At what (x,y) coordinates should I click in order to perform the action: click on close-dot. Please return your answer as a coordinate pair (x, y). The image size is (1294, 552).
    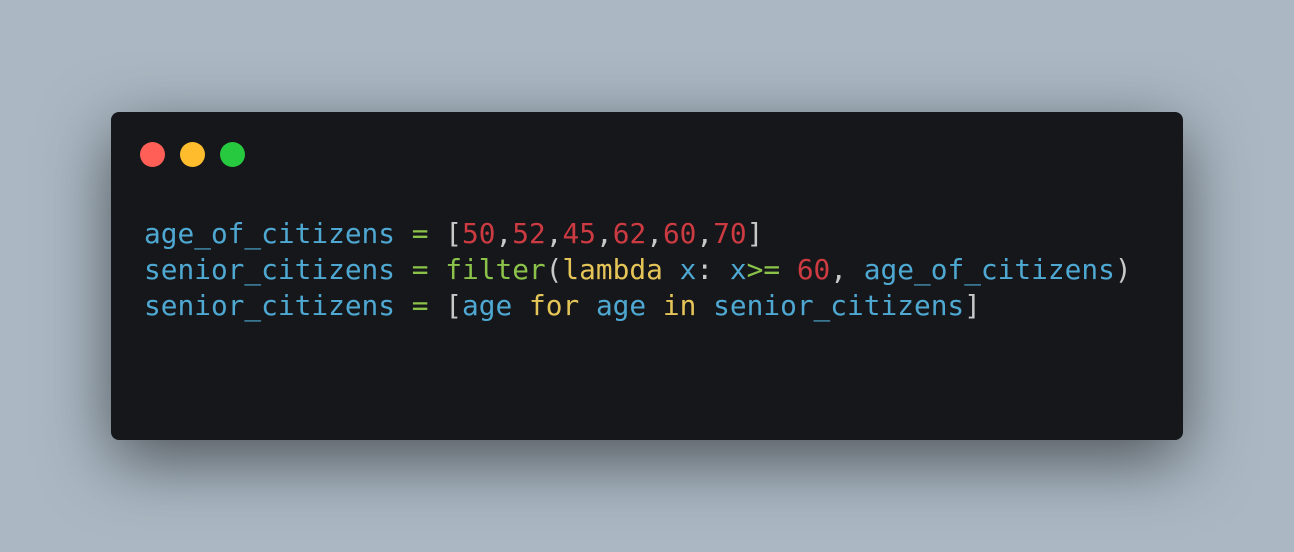
    Looking at the image, I should click on (152, 154).